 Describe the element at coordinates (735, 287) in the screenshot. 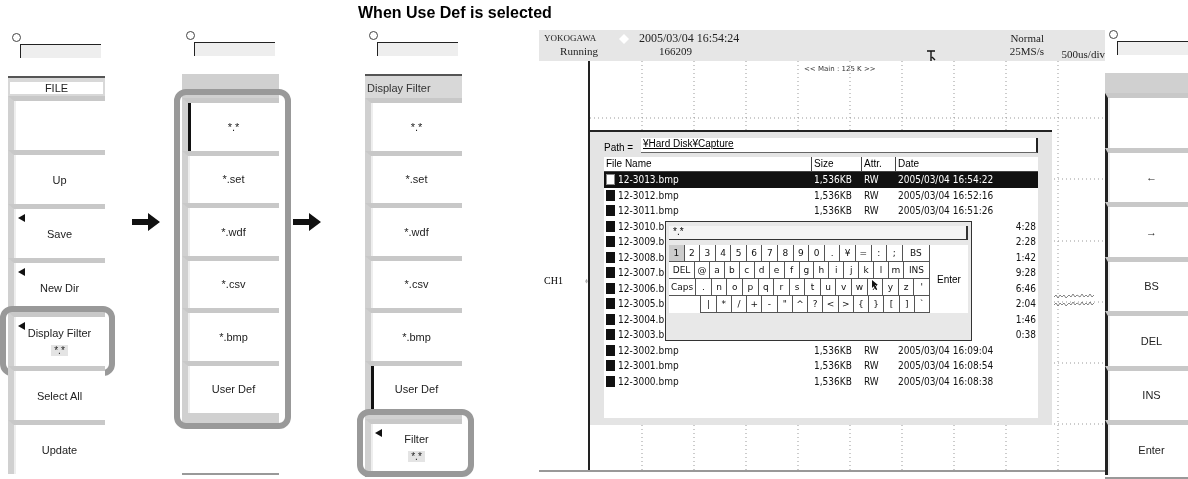

I see `key: o` at that location.